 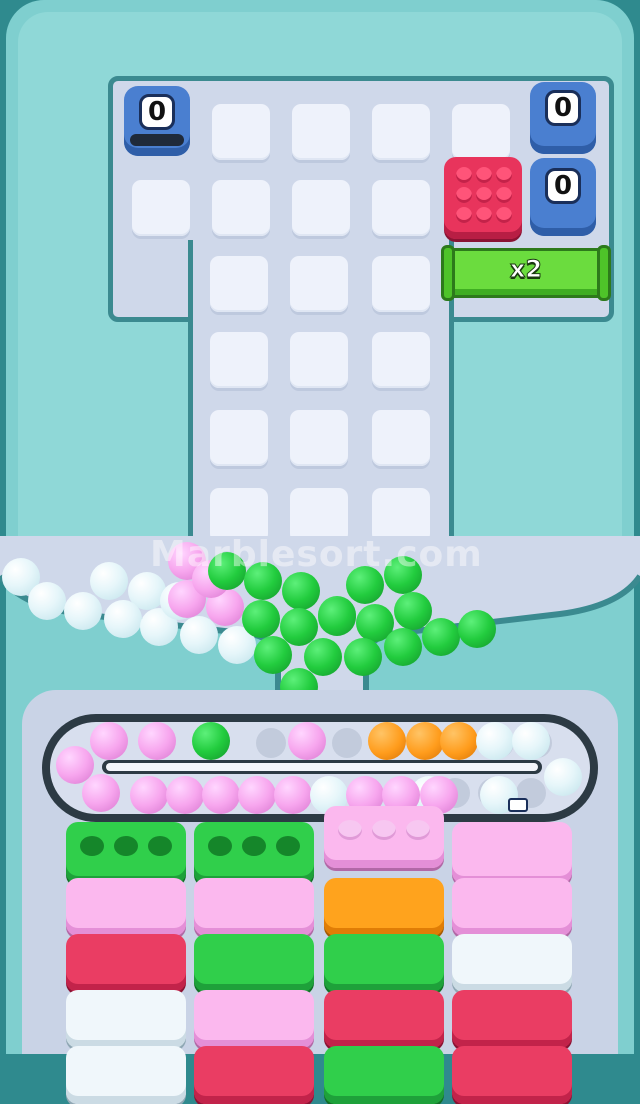 I want to click on counter-right-top: 0, so click(x=563, y=118).